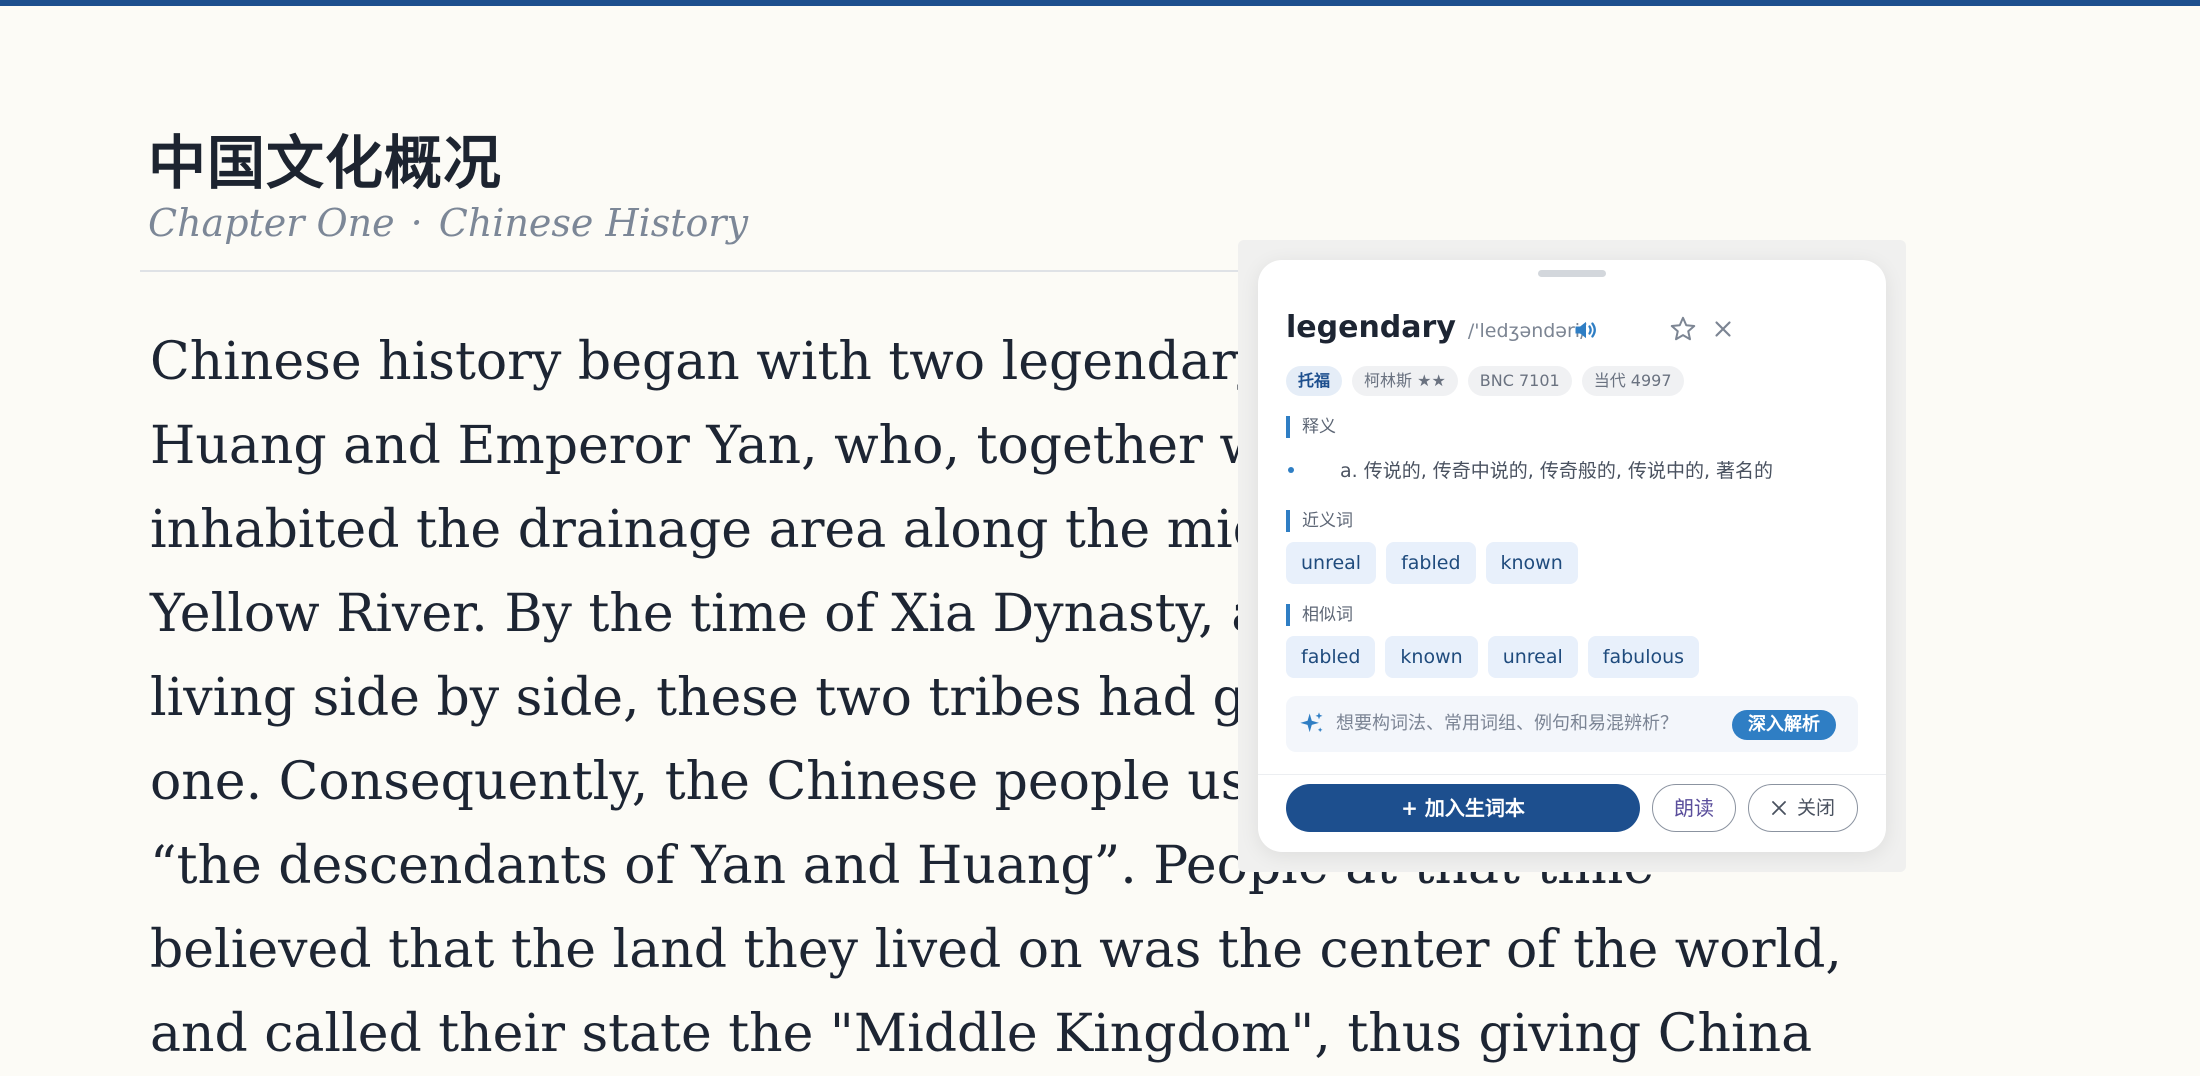  What do you see at coordinates (1683, 329) in the screenshot?
I see `star-icon` at bounding box center [1683, 329].